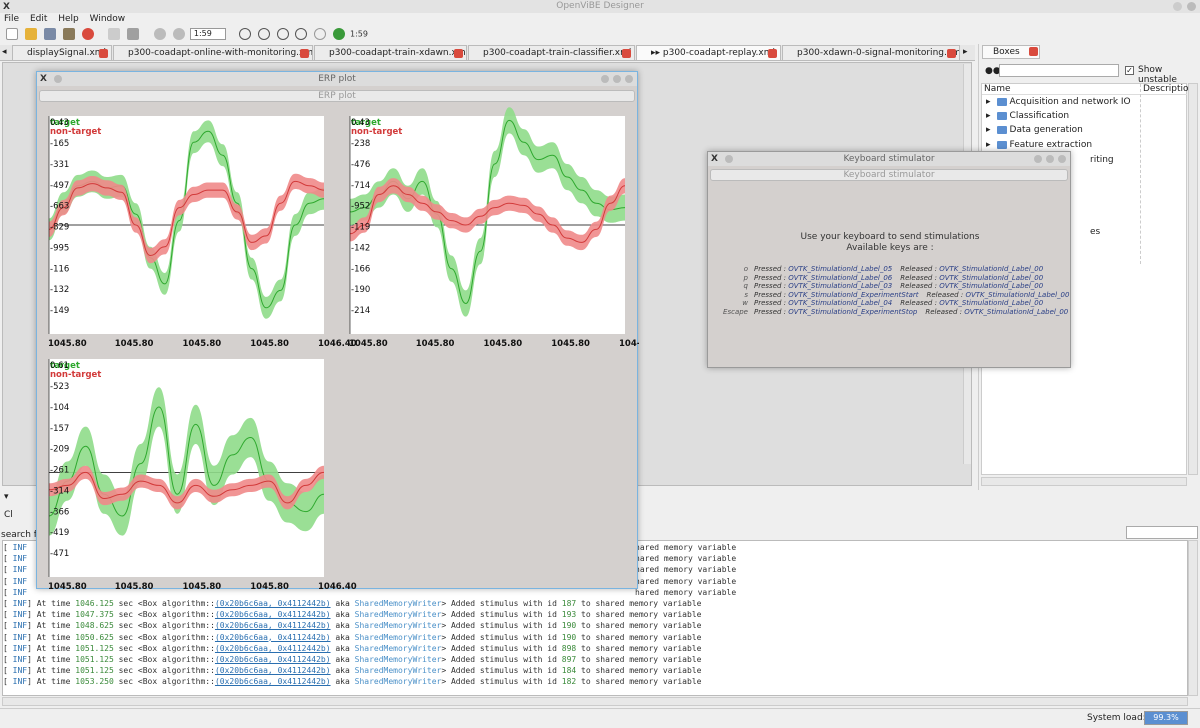 The image size is (1200, 728). What do you see at coordinates (30, 34) in the screenshot?
I see `open-file-icon` at bounding box center [30, 34].